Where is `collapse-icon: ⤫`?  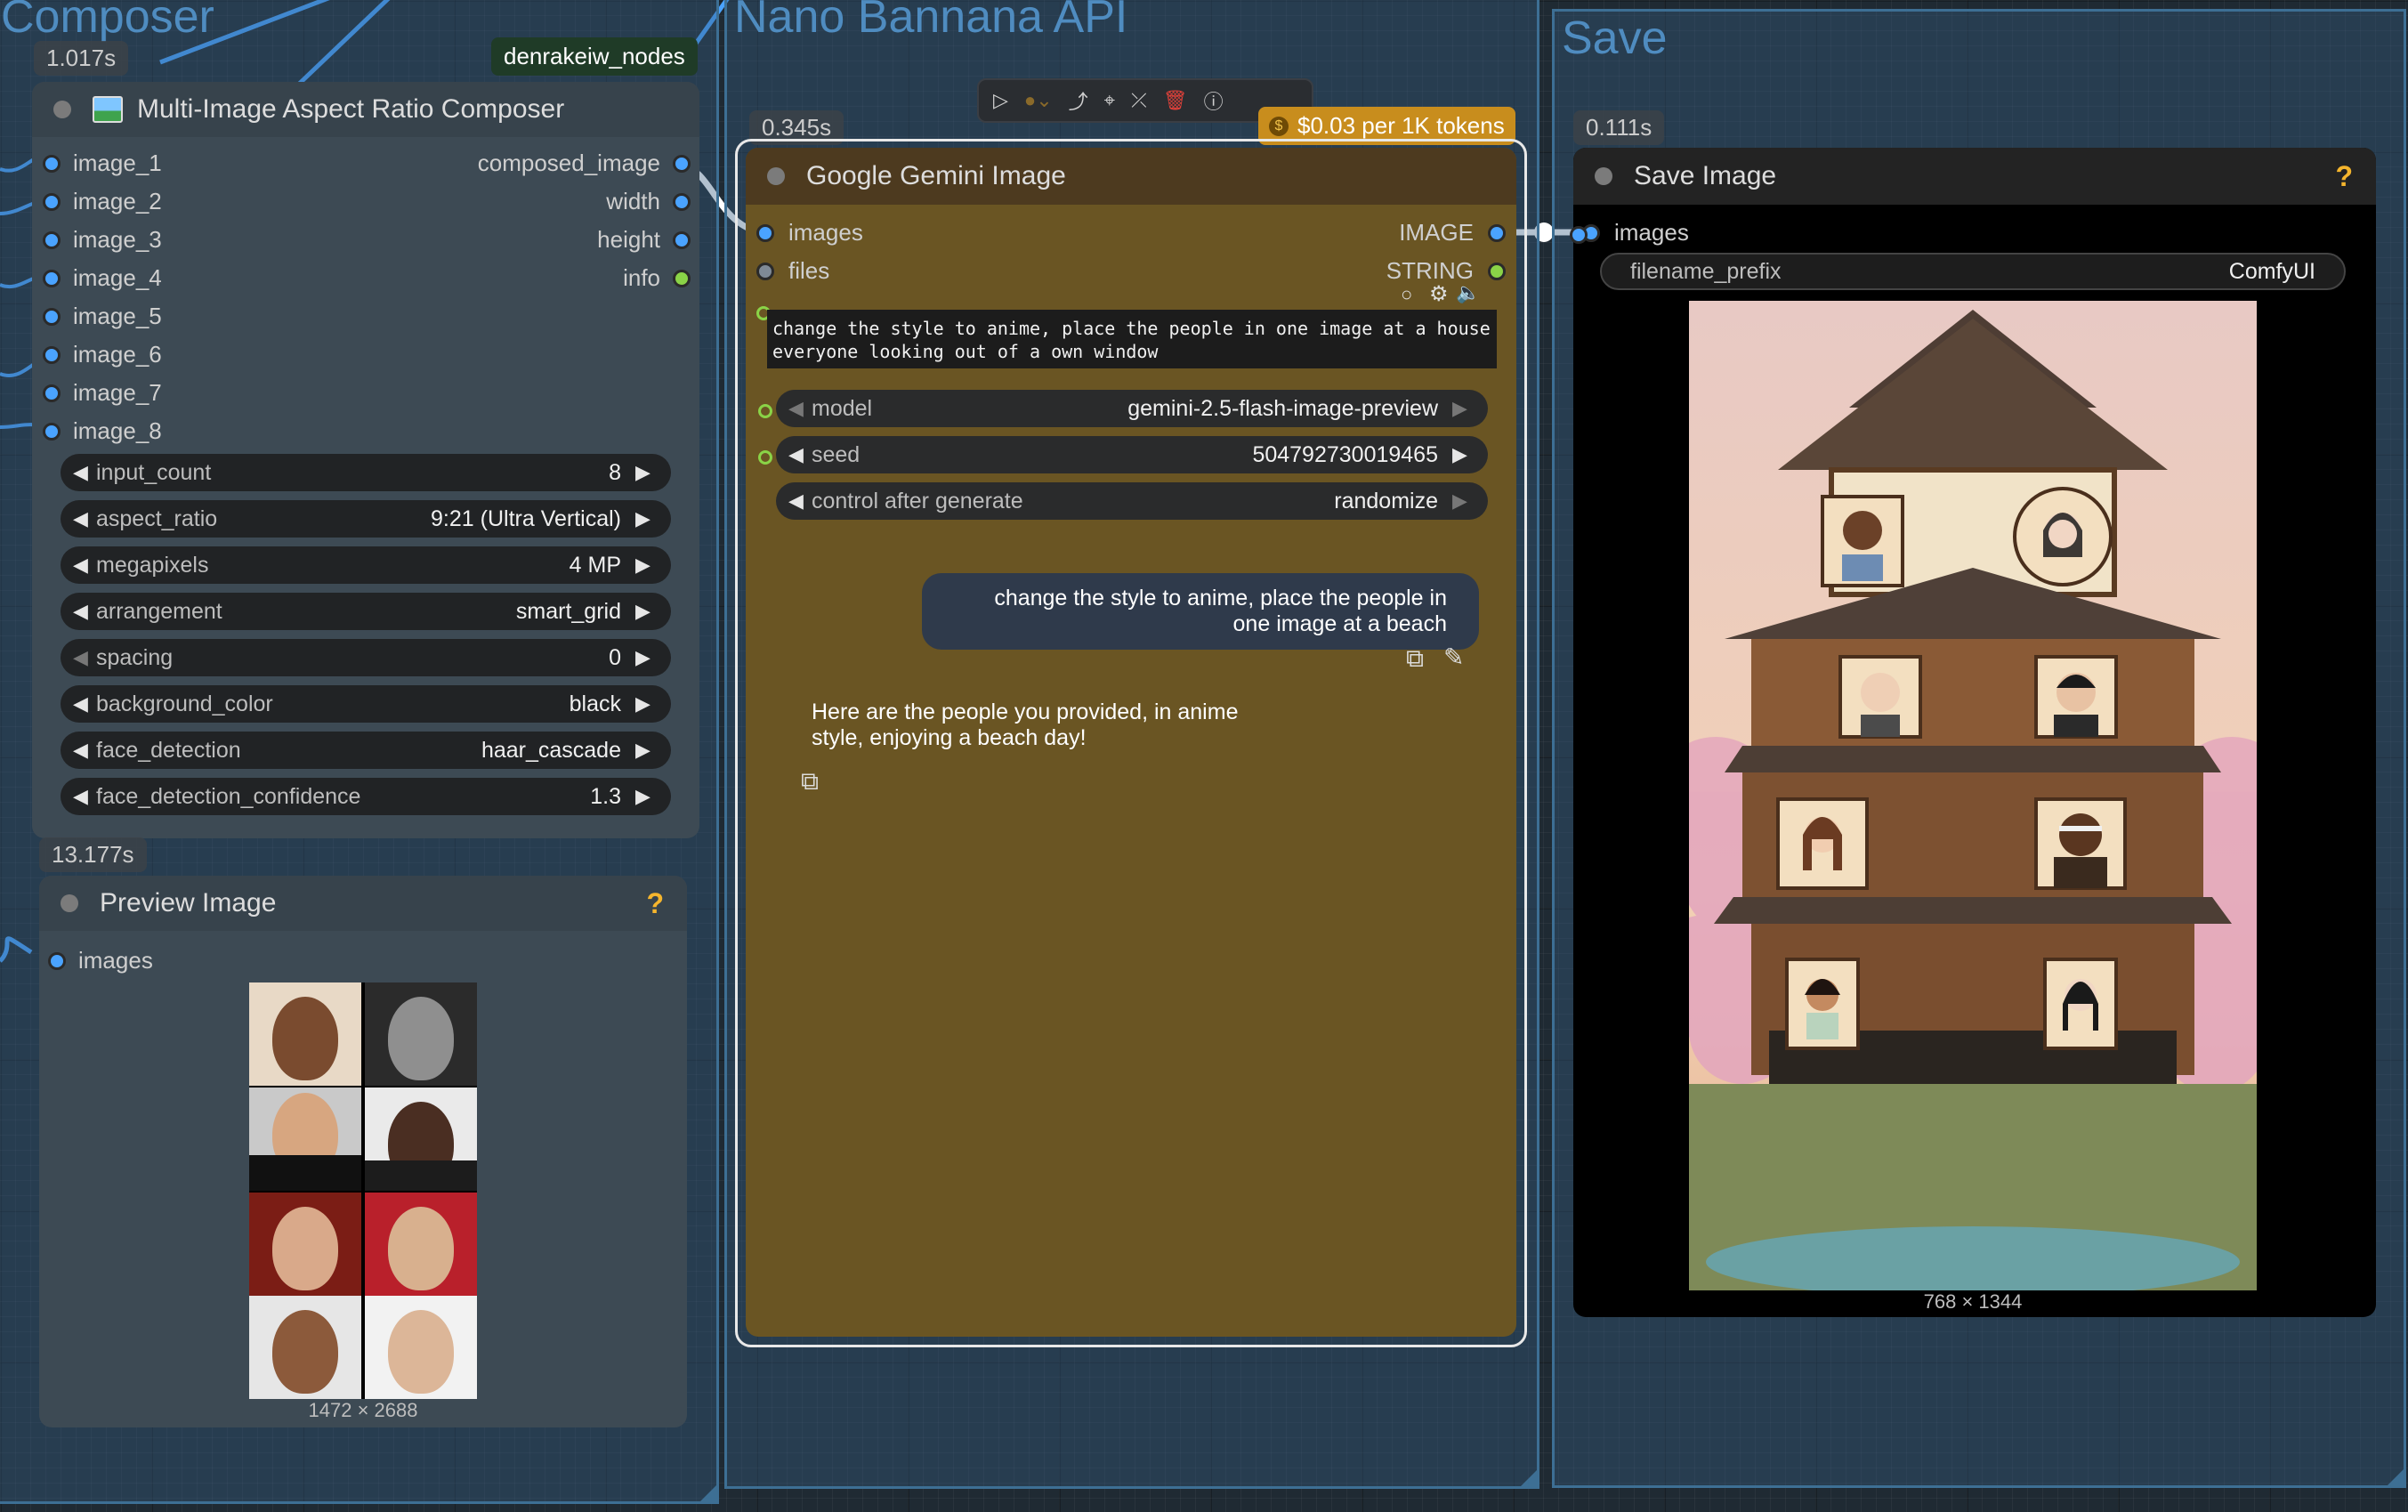
collapse-icon: ⤫ is located at coordinates (1139, 100).